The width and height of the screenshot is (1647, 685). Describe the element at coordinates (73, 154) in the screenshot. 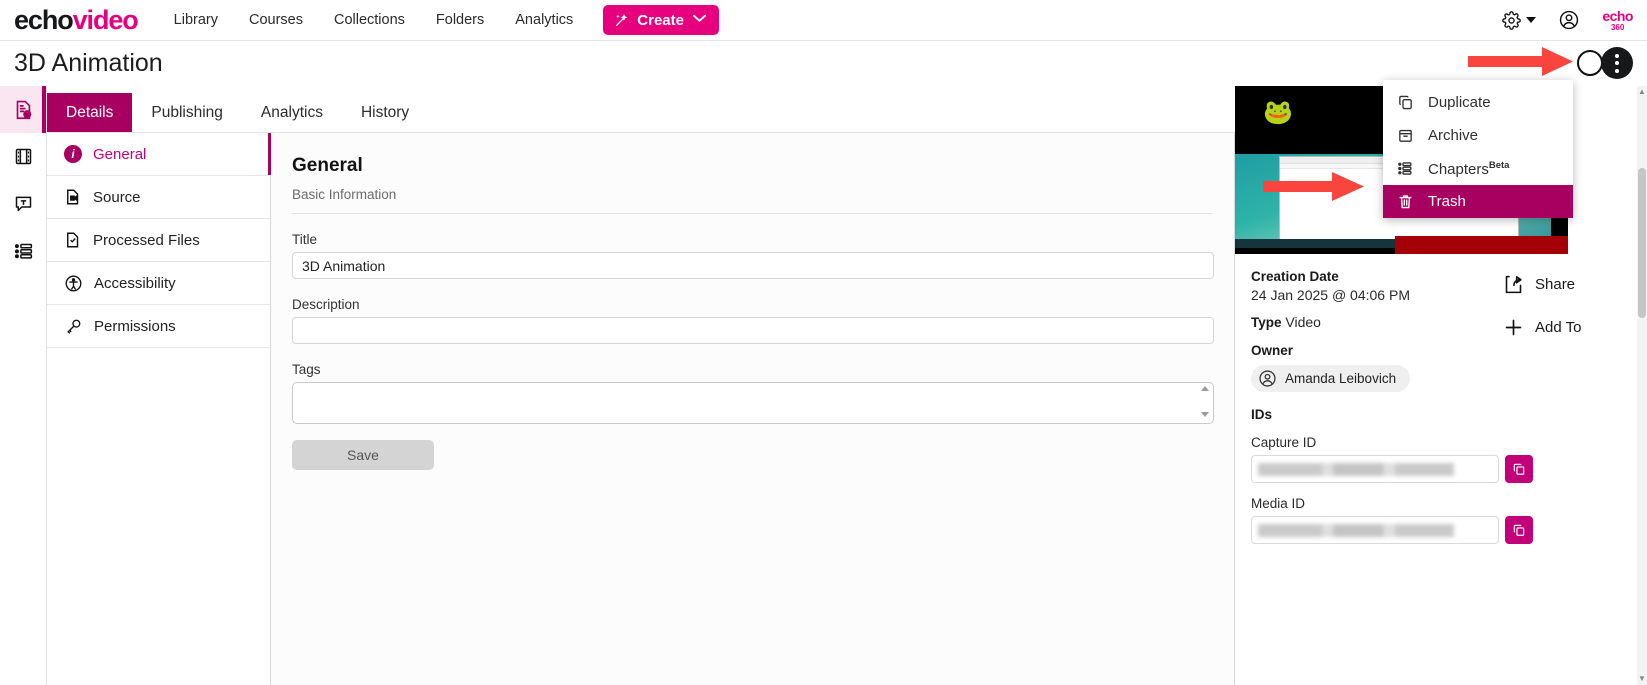

I see `info-icon: i` at that location.